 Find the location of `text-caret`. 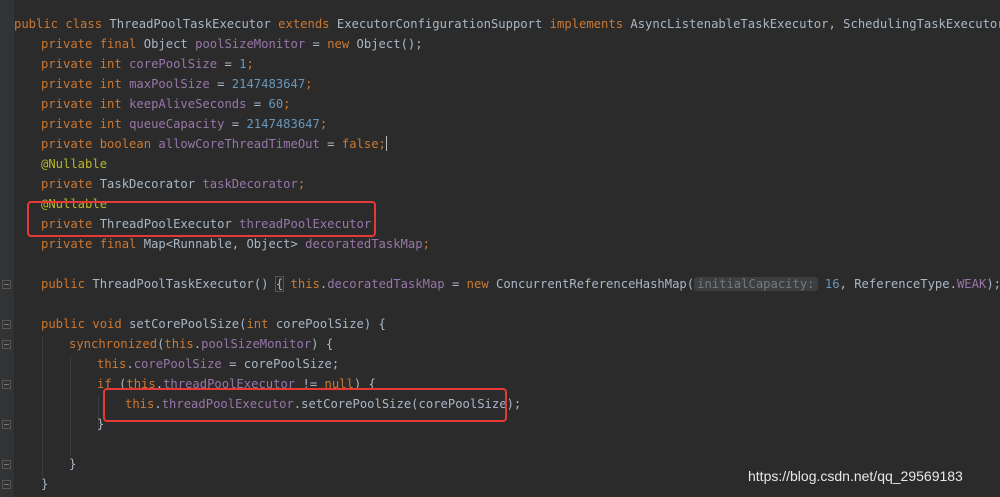

text-caret is located at coordinates (386, 143).